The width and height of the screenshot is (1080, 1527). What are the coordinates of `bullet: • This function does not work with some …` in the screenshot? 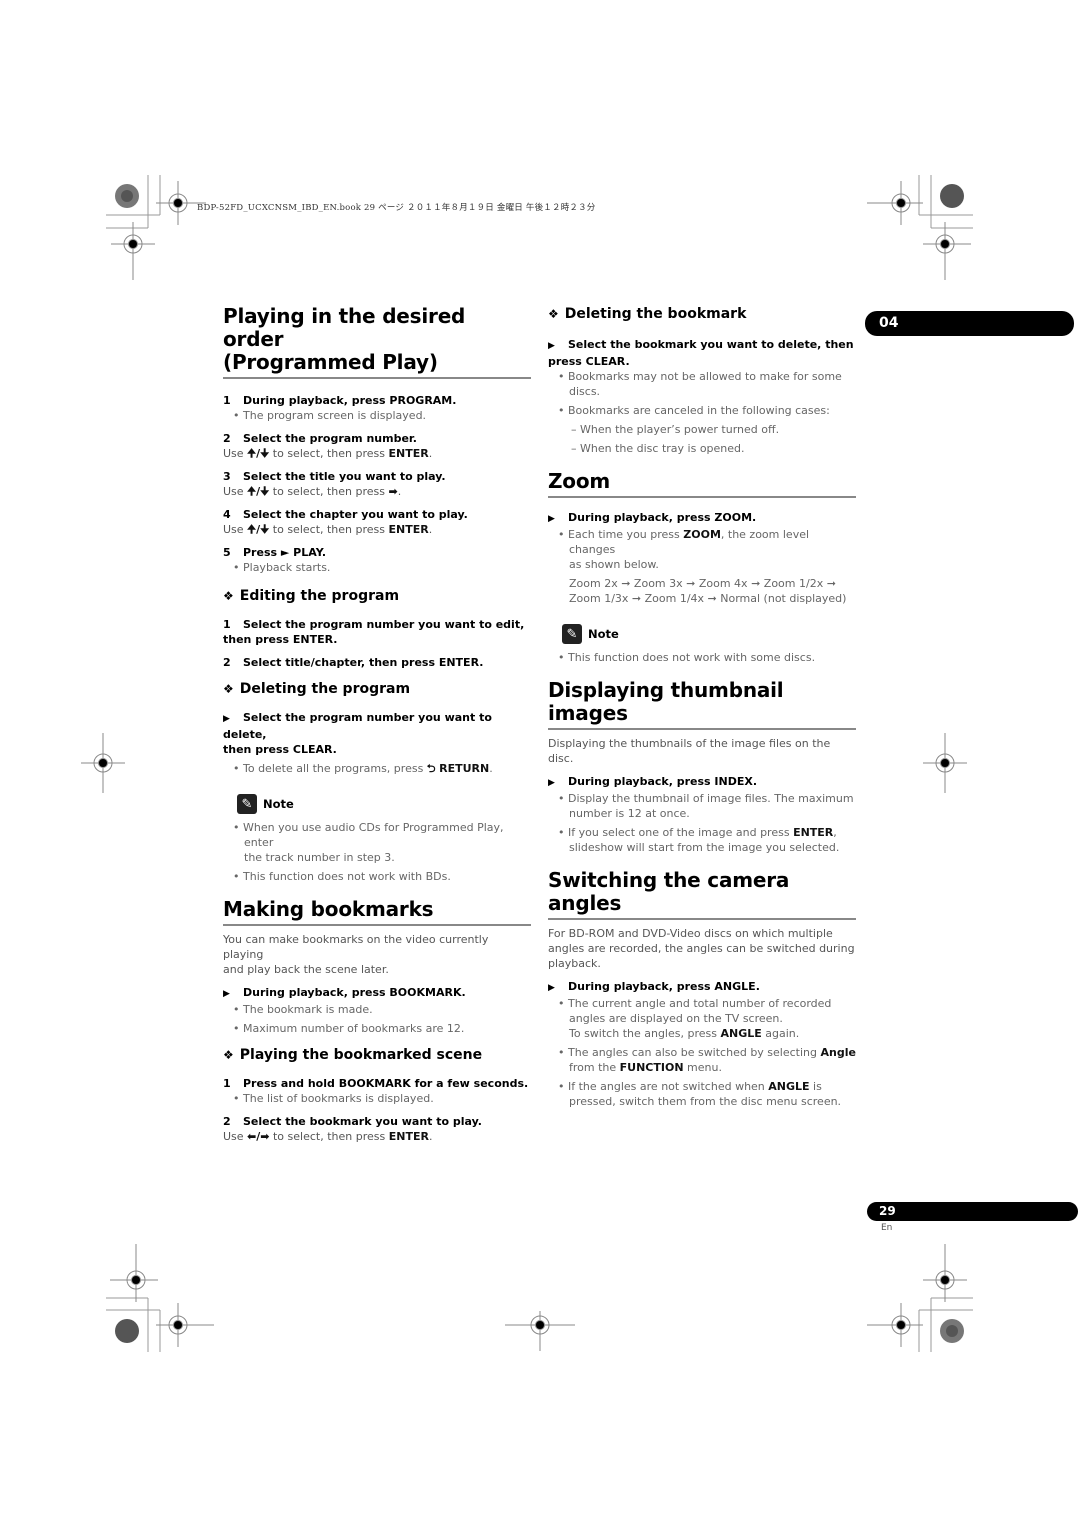 It's located at (687, 657).